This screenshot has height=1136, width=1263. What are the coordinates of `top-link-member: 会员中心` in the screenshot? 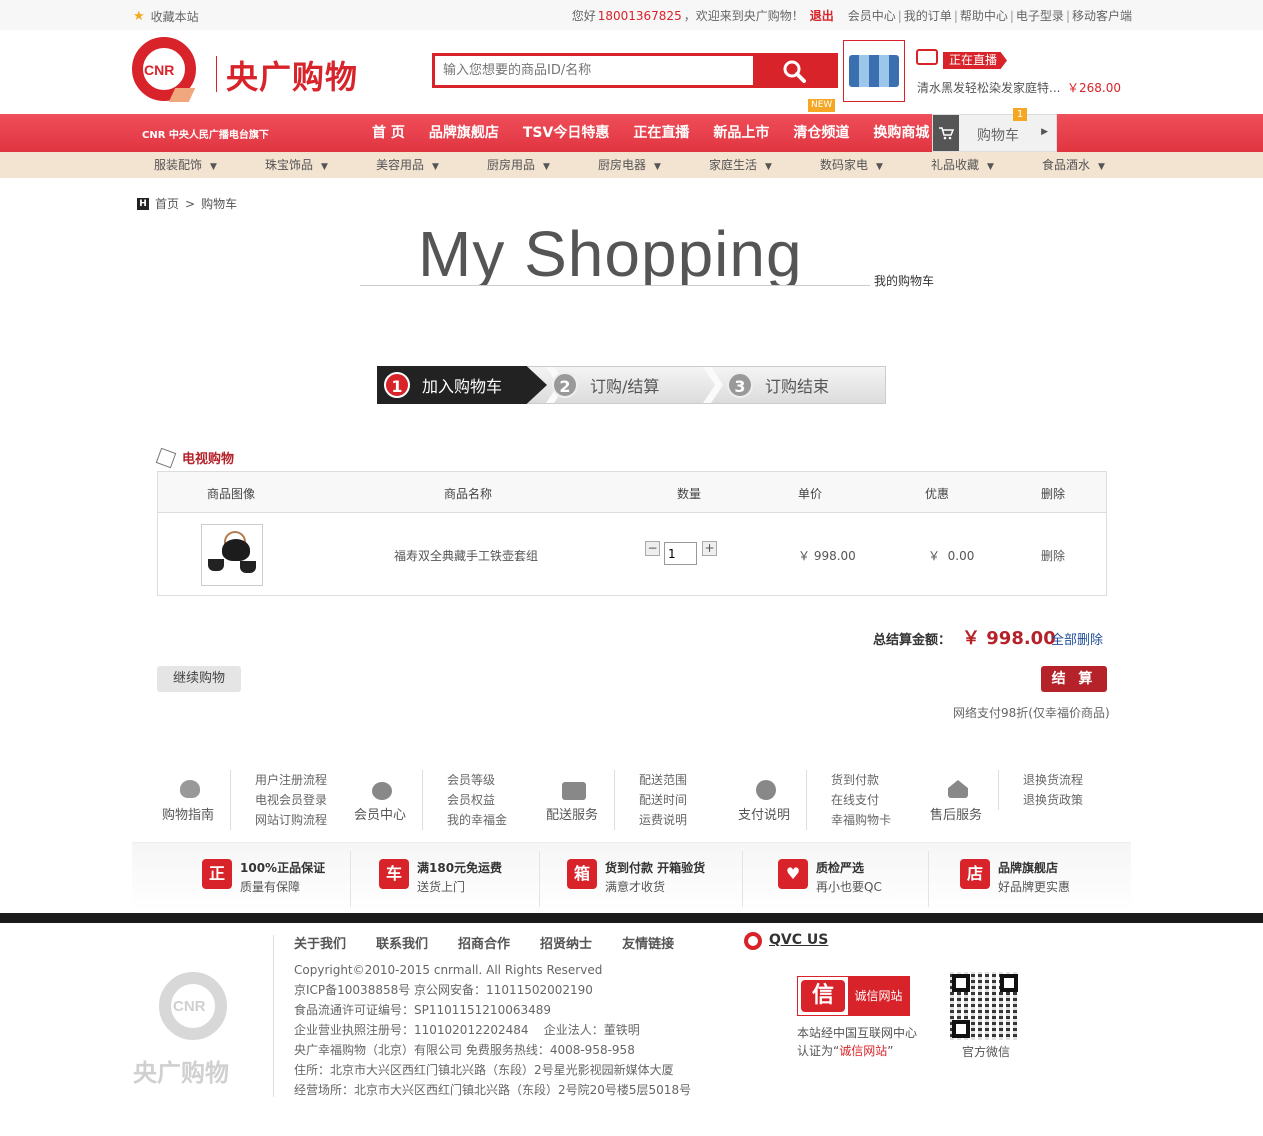 It's located at (872, 15).